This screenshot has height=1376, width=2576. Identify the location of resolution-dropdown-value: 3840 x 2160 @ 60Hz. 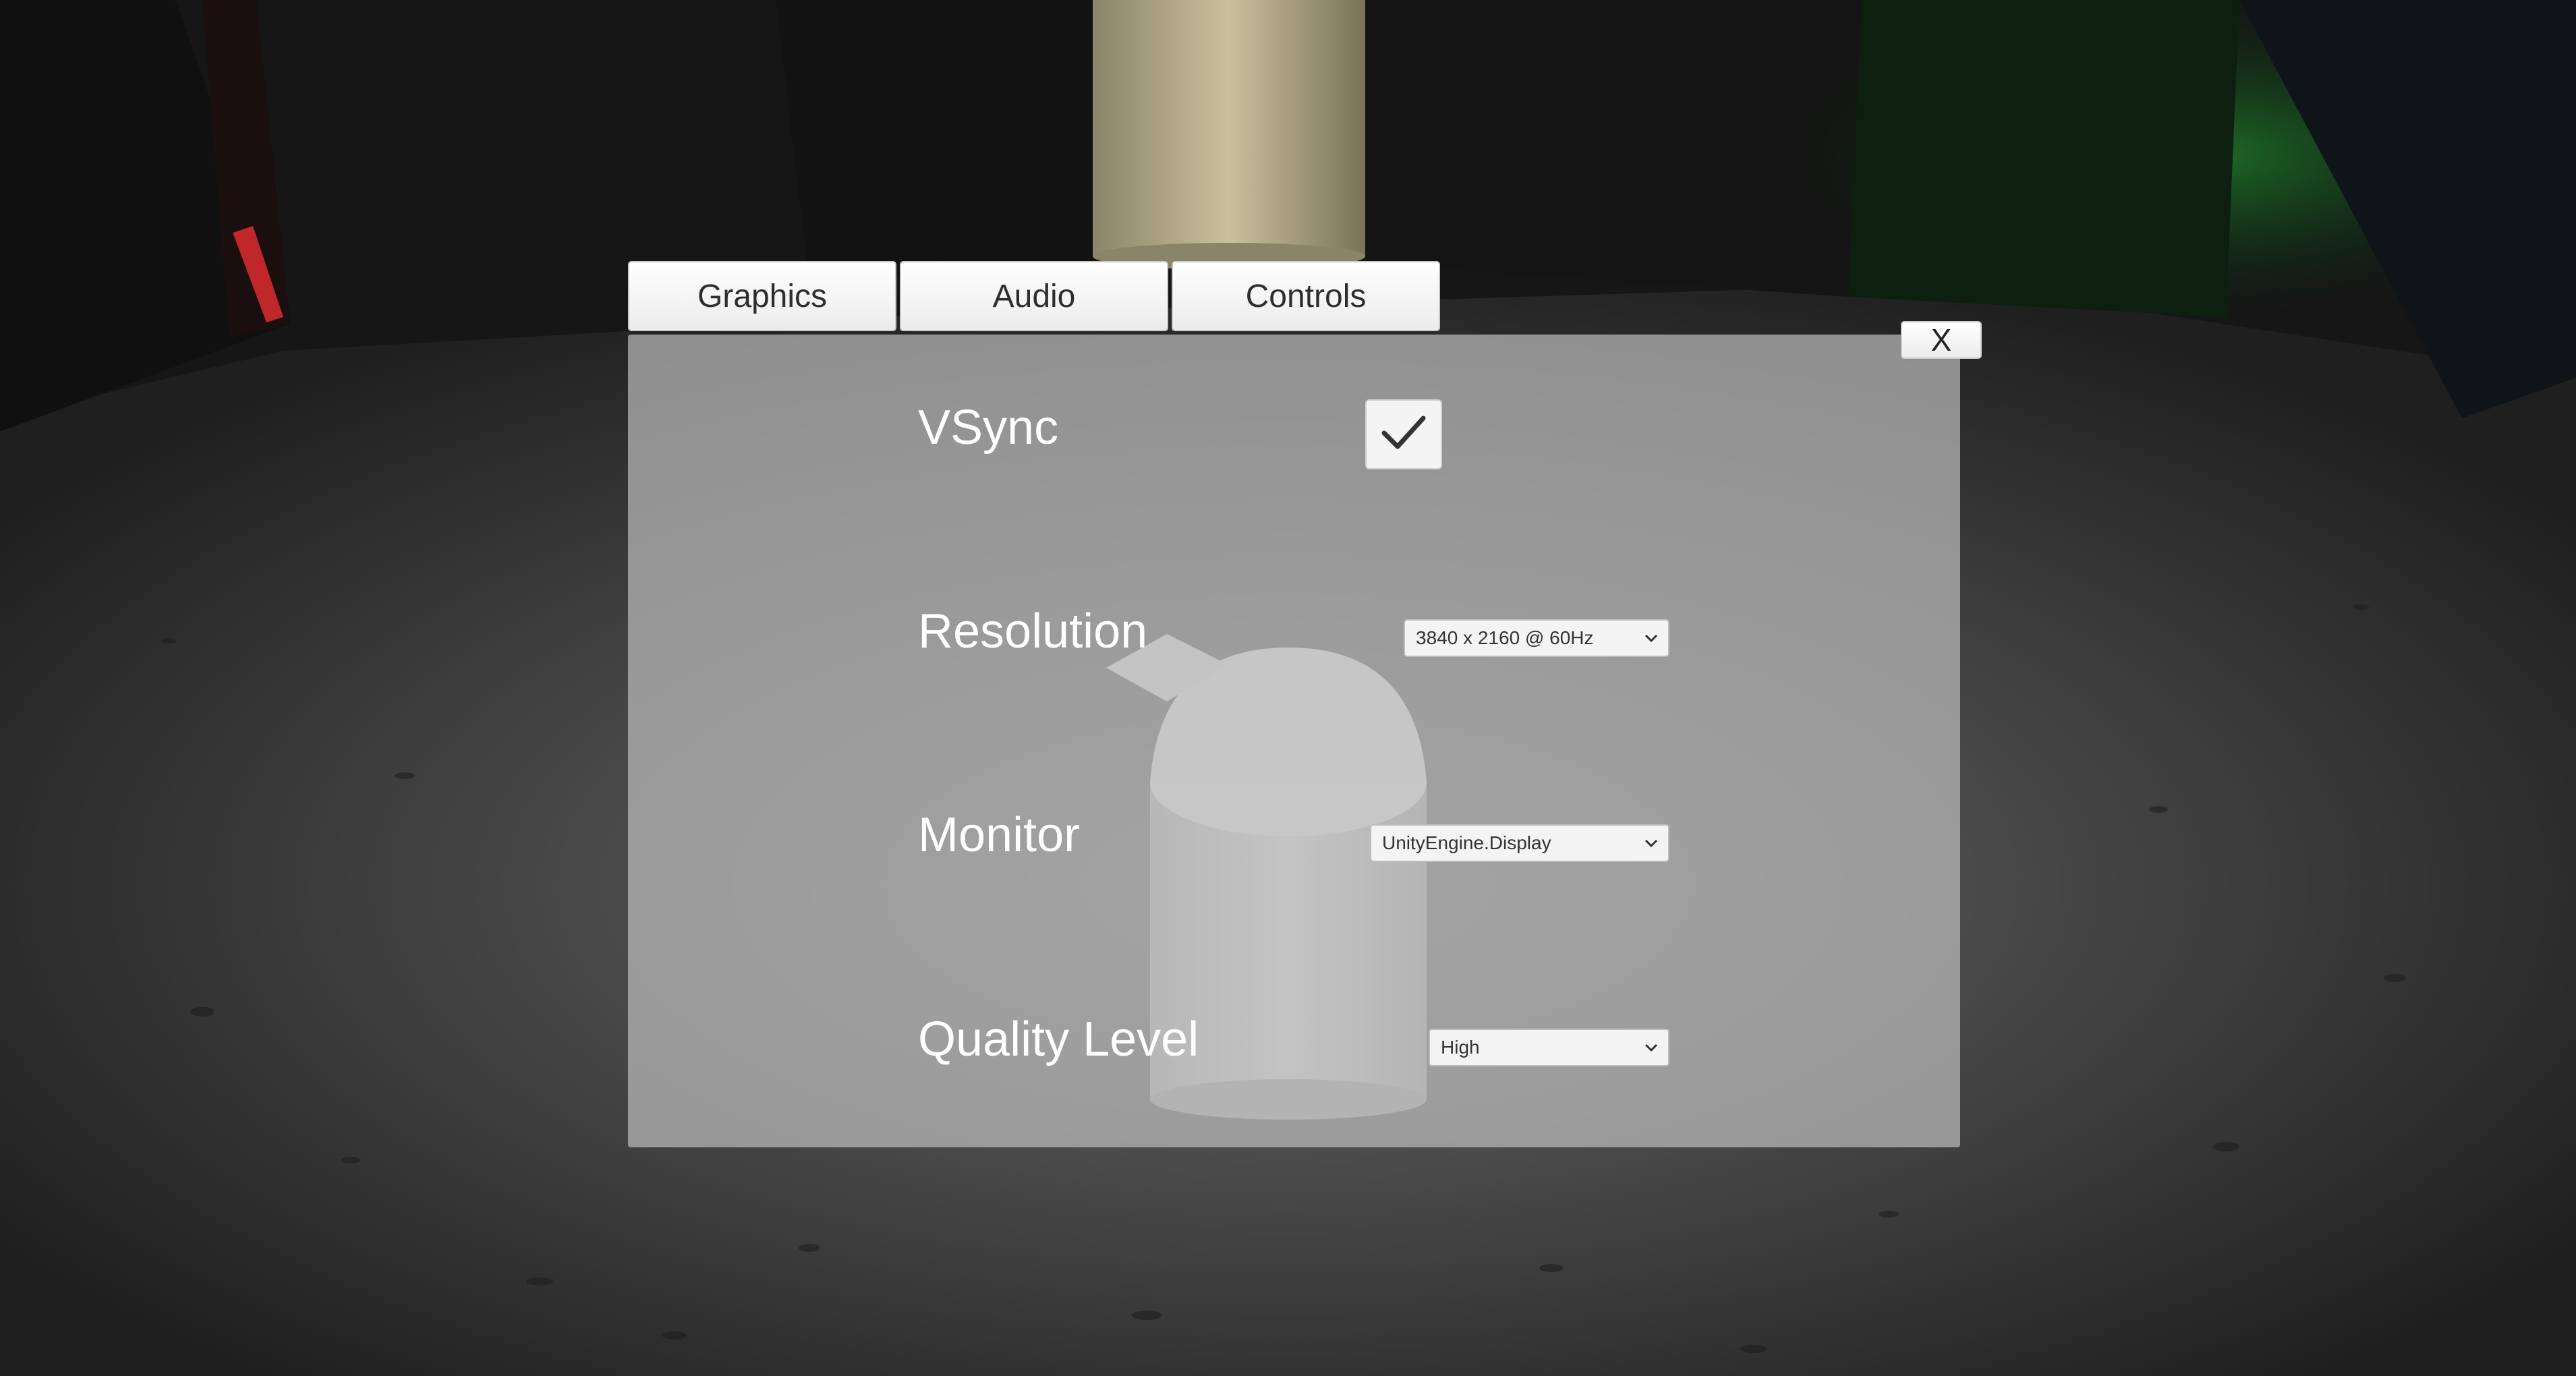
(1505, 637).